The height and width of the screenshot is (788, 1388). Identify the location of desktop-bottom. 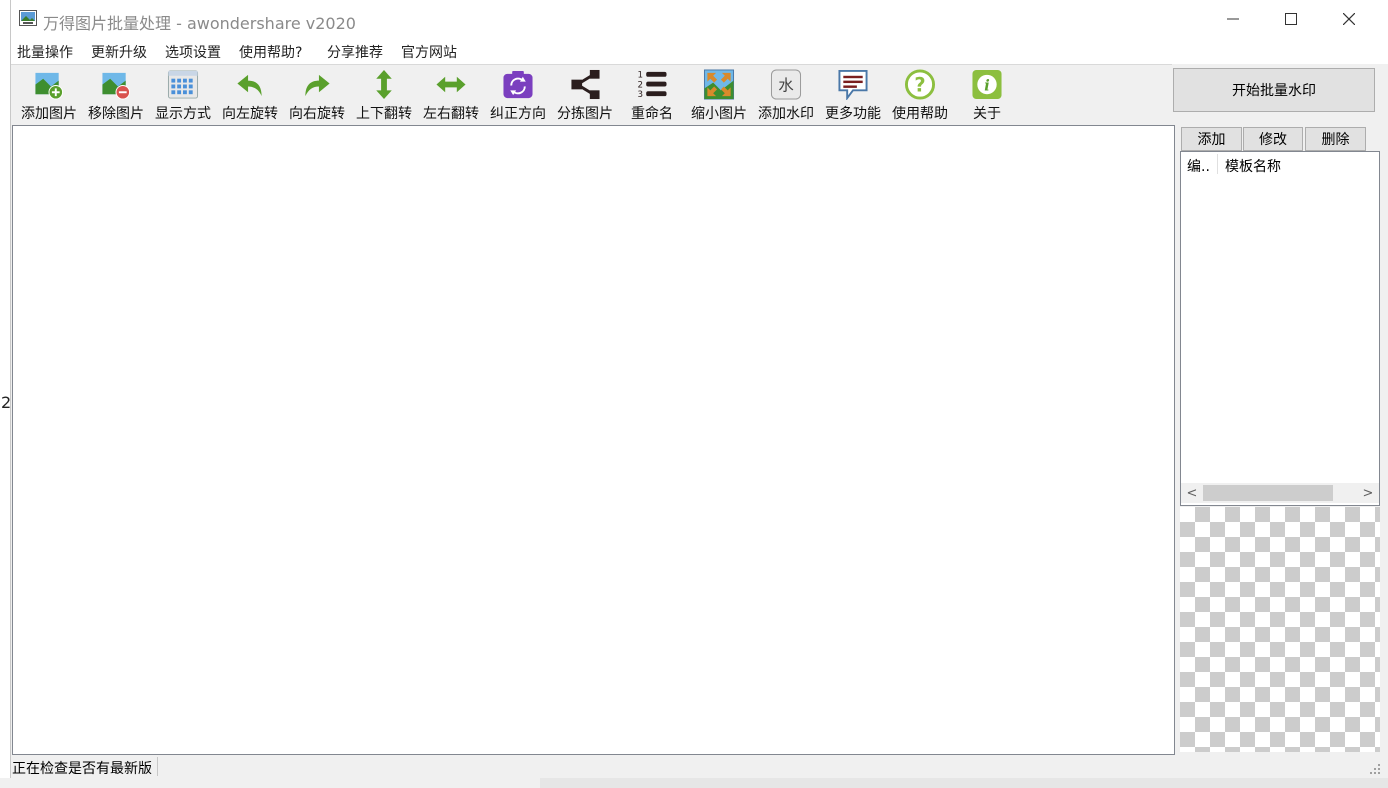
(694, 783).